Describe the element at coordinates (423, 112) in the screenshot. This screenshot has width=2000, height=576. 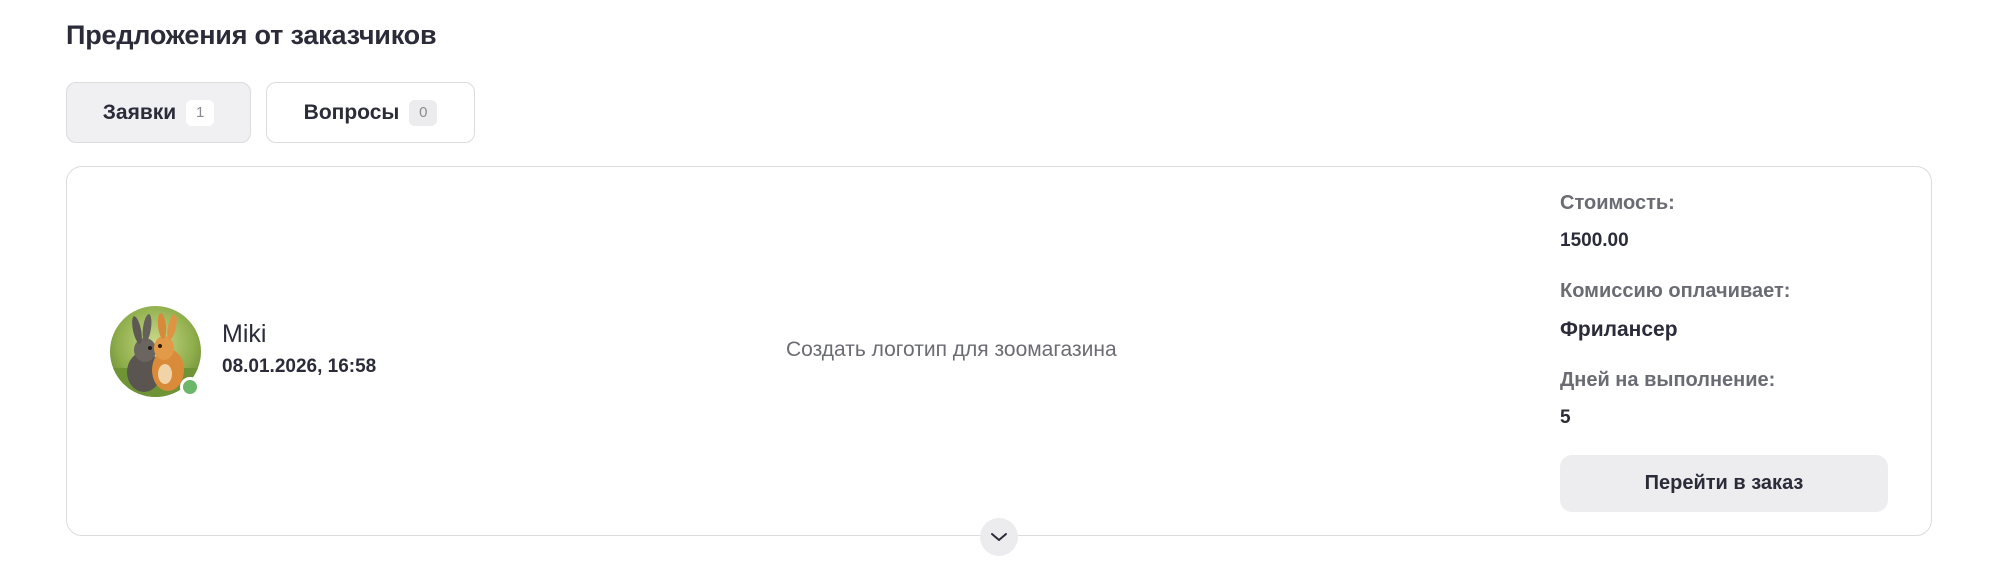
I see `tab-questions-count: 0` at that location.